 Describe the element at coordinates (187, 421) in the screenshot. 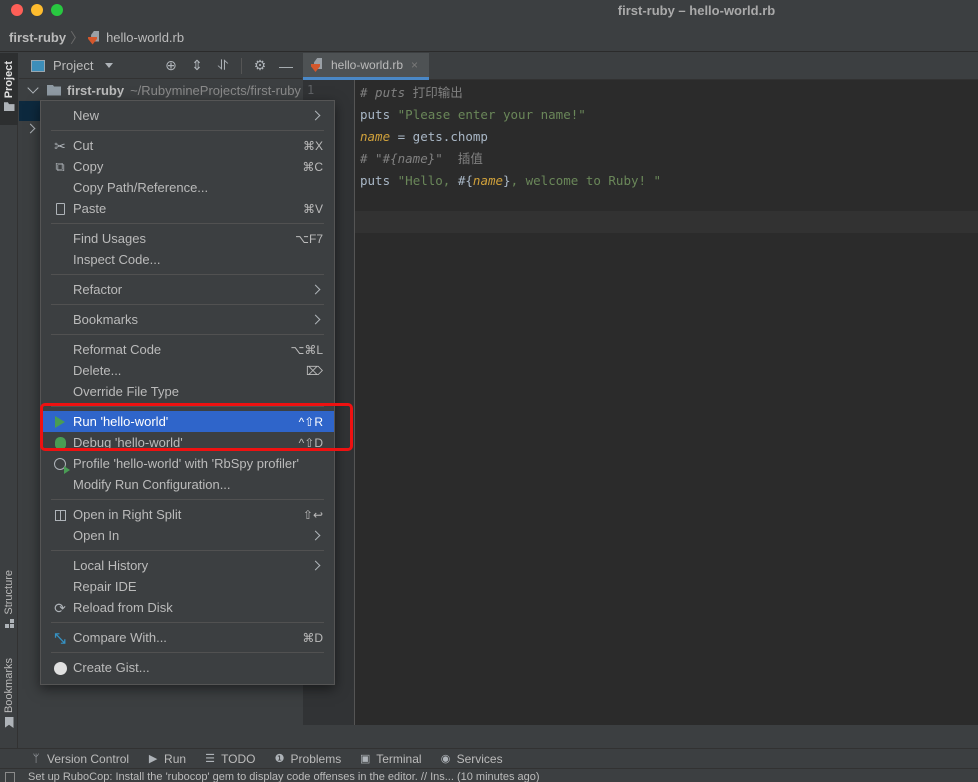

I see `menu-item-run-hello-world: Run 'hello-world' ^⇧R` at that location.